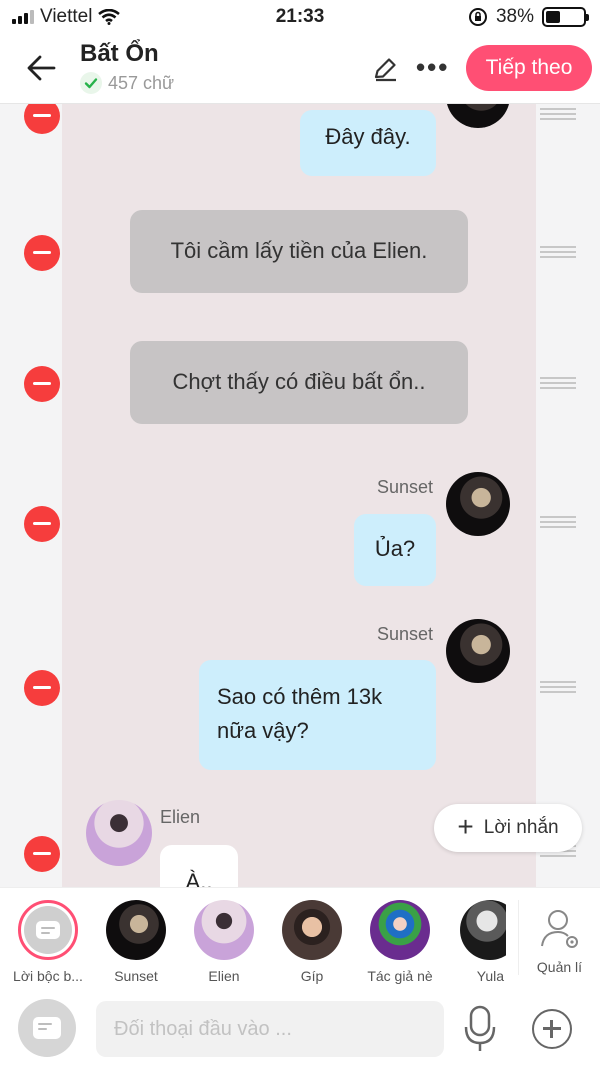 The height and width of the screenshot is (1067, 600). What do you see at coordinates (385, 69) in the screenshot?
I see `pencil-icon` at bounding box center [385, 69].